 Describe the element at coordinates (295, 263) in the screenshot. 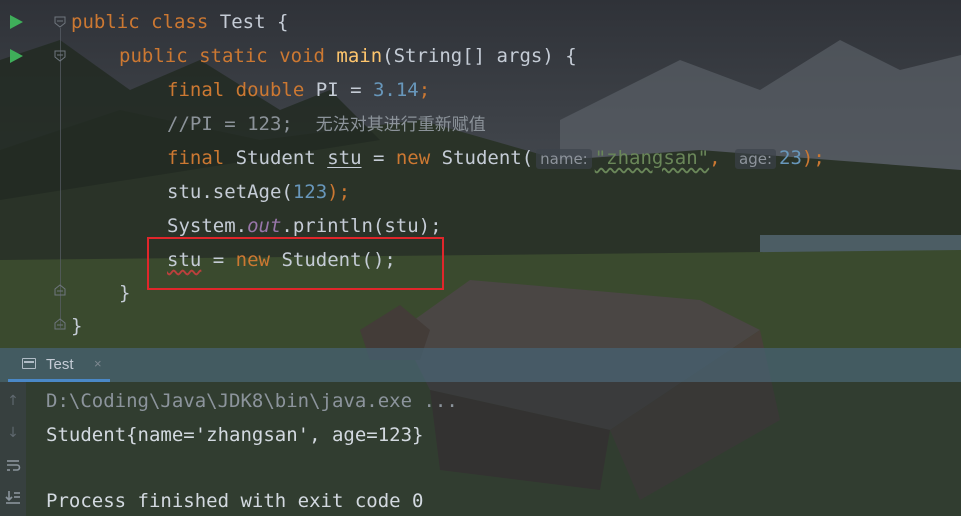

I see `error-highlight-box` at that location.